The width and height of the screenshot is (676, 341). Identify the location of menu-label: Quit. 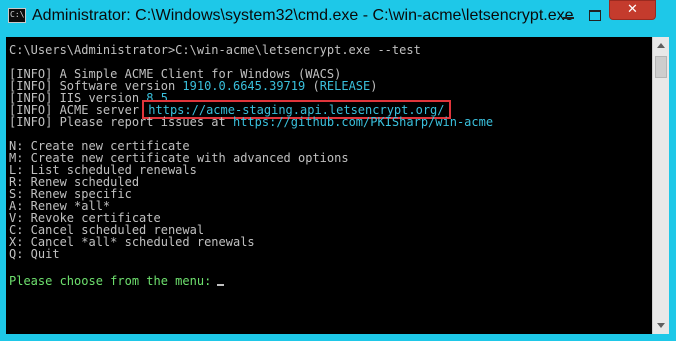
(41, 254).